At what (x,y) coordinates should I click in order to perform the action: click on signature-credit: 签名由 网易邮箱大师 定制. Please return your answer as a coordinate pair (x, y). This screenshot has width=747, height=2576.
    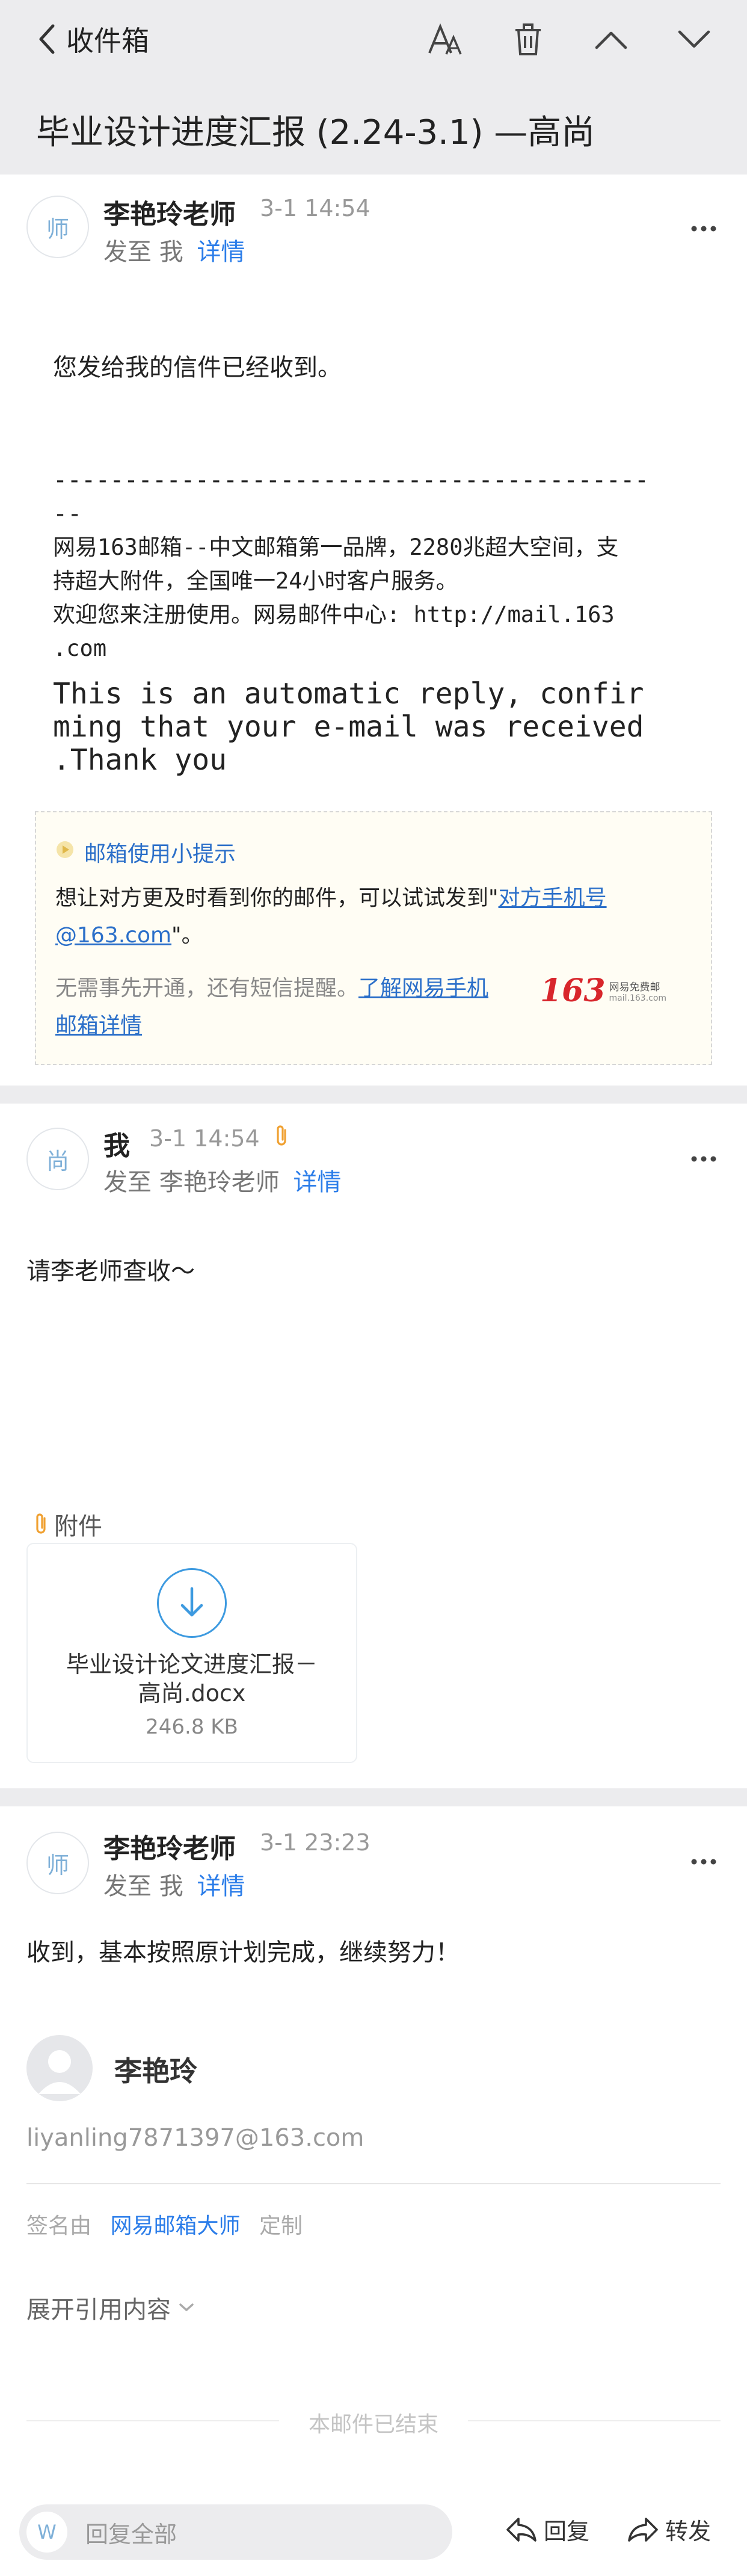
    Looking at the image, I should click on (164, 2226).